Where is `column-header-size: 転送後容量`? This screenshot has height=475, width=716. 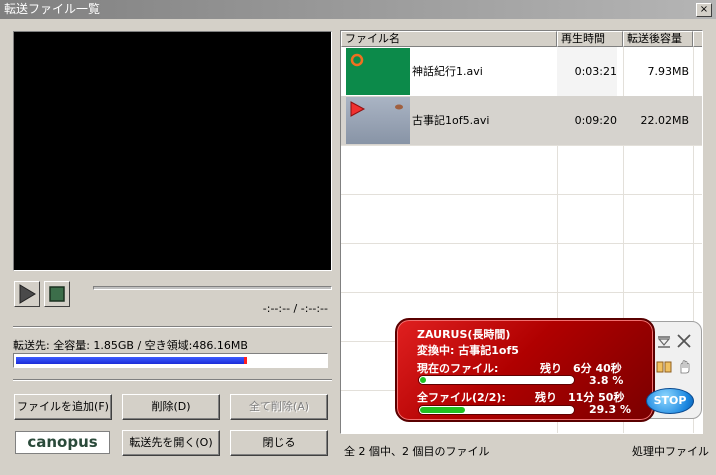 column-header-size: 転送後容量 is located at coordinates (658, 39).